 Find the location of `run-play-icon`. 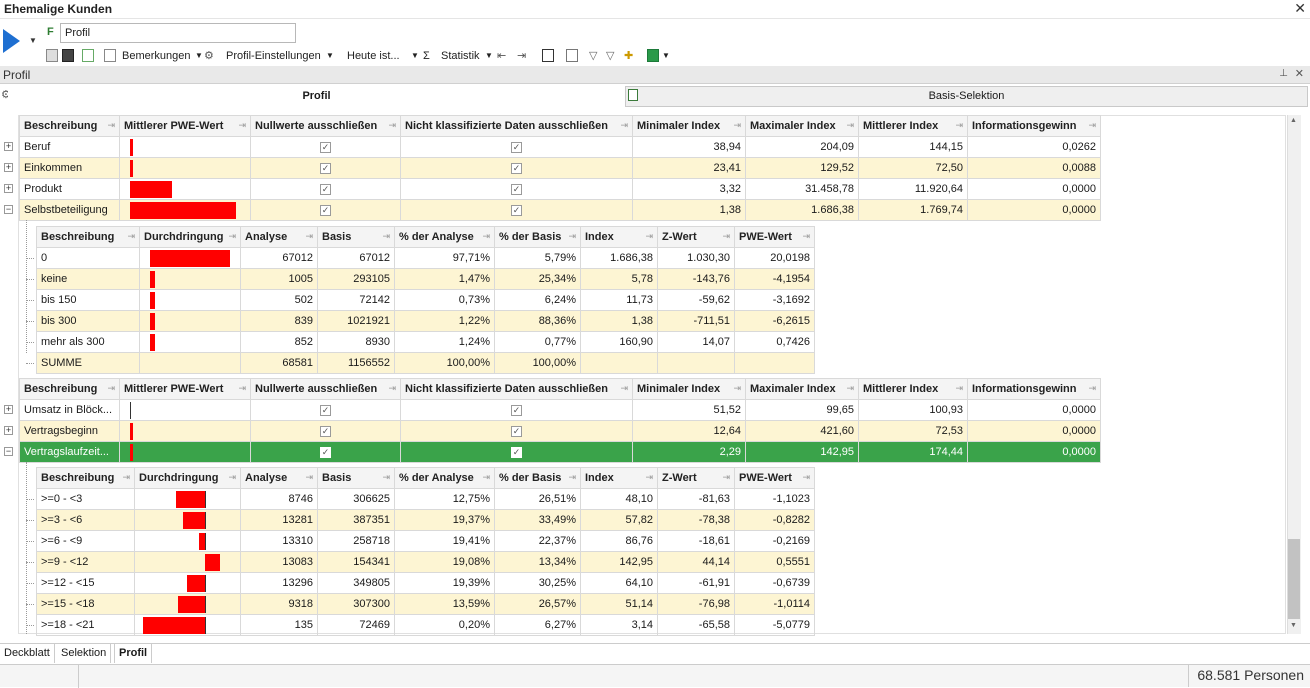

run-play-icon is located at coordinates (11, 41).